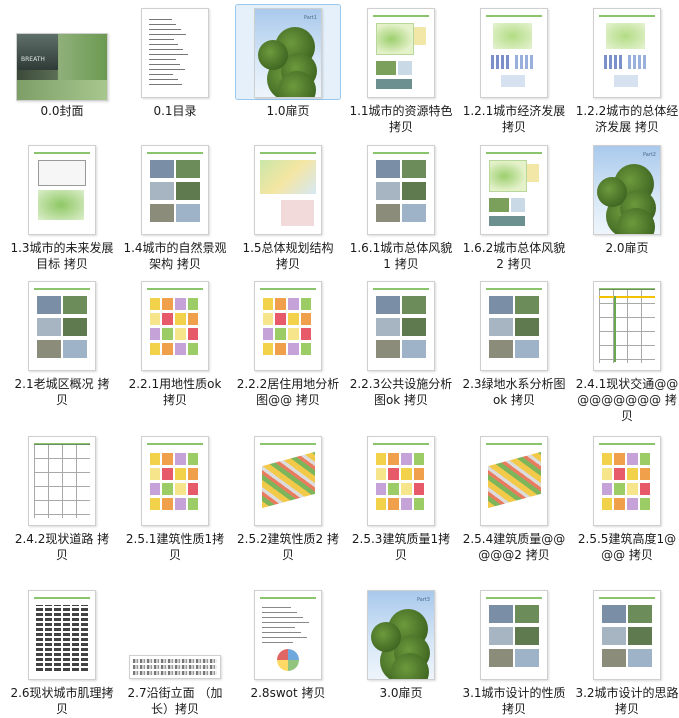 The image size is (679, 718). I want to click on file-item: 2.5.4建筑质量@@@@@2 拷贝, so click(514, 497).